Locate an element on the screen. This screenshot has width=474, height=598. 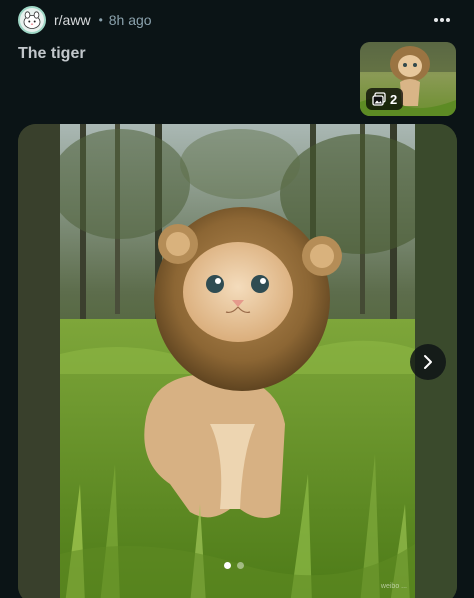
gallery-count: 2 is located at coordinates (394, 99).